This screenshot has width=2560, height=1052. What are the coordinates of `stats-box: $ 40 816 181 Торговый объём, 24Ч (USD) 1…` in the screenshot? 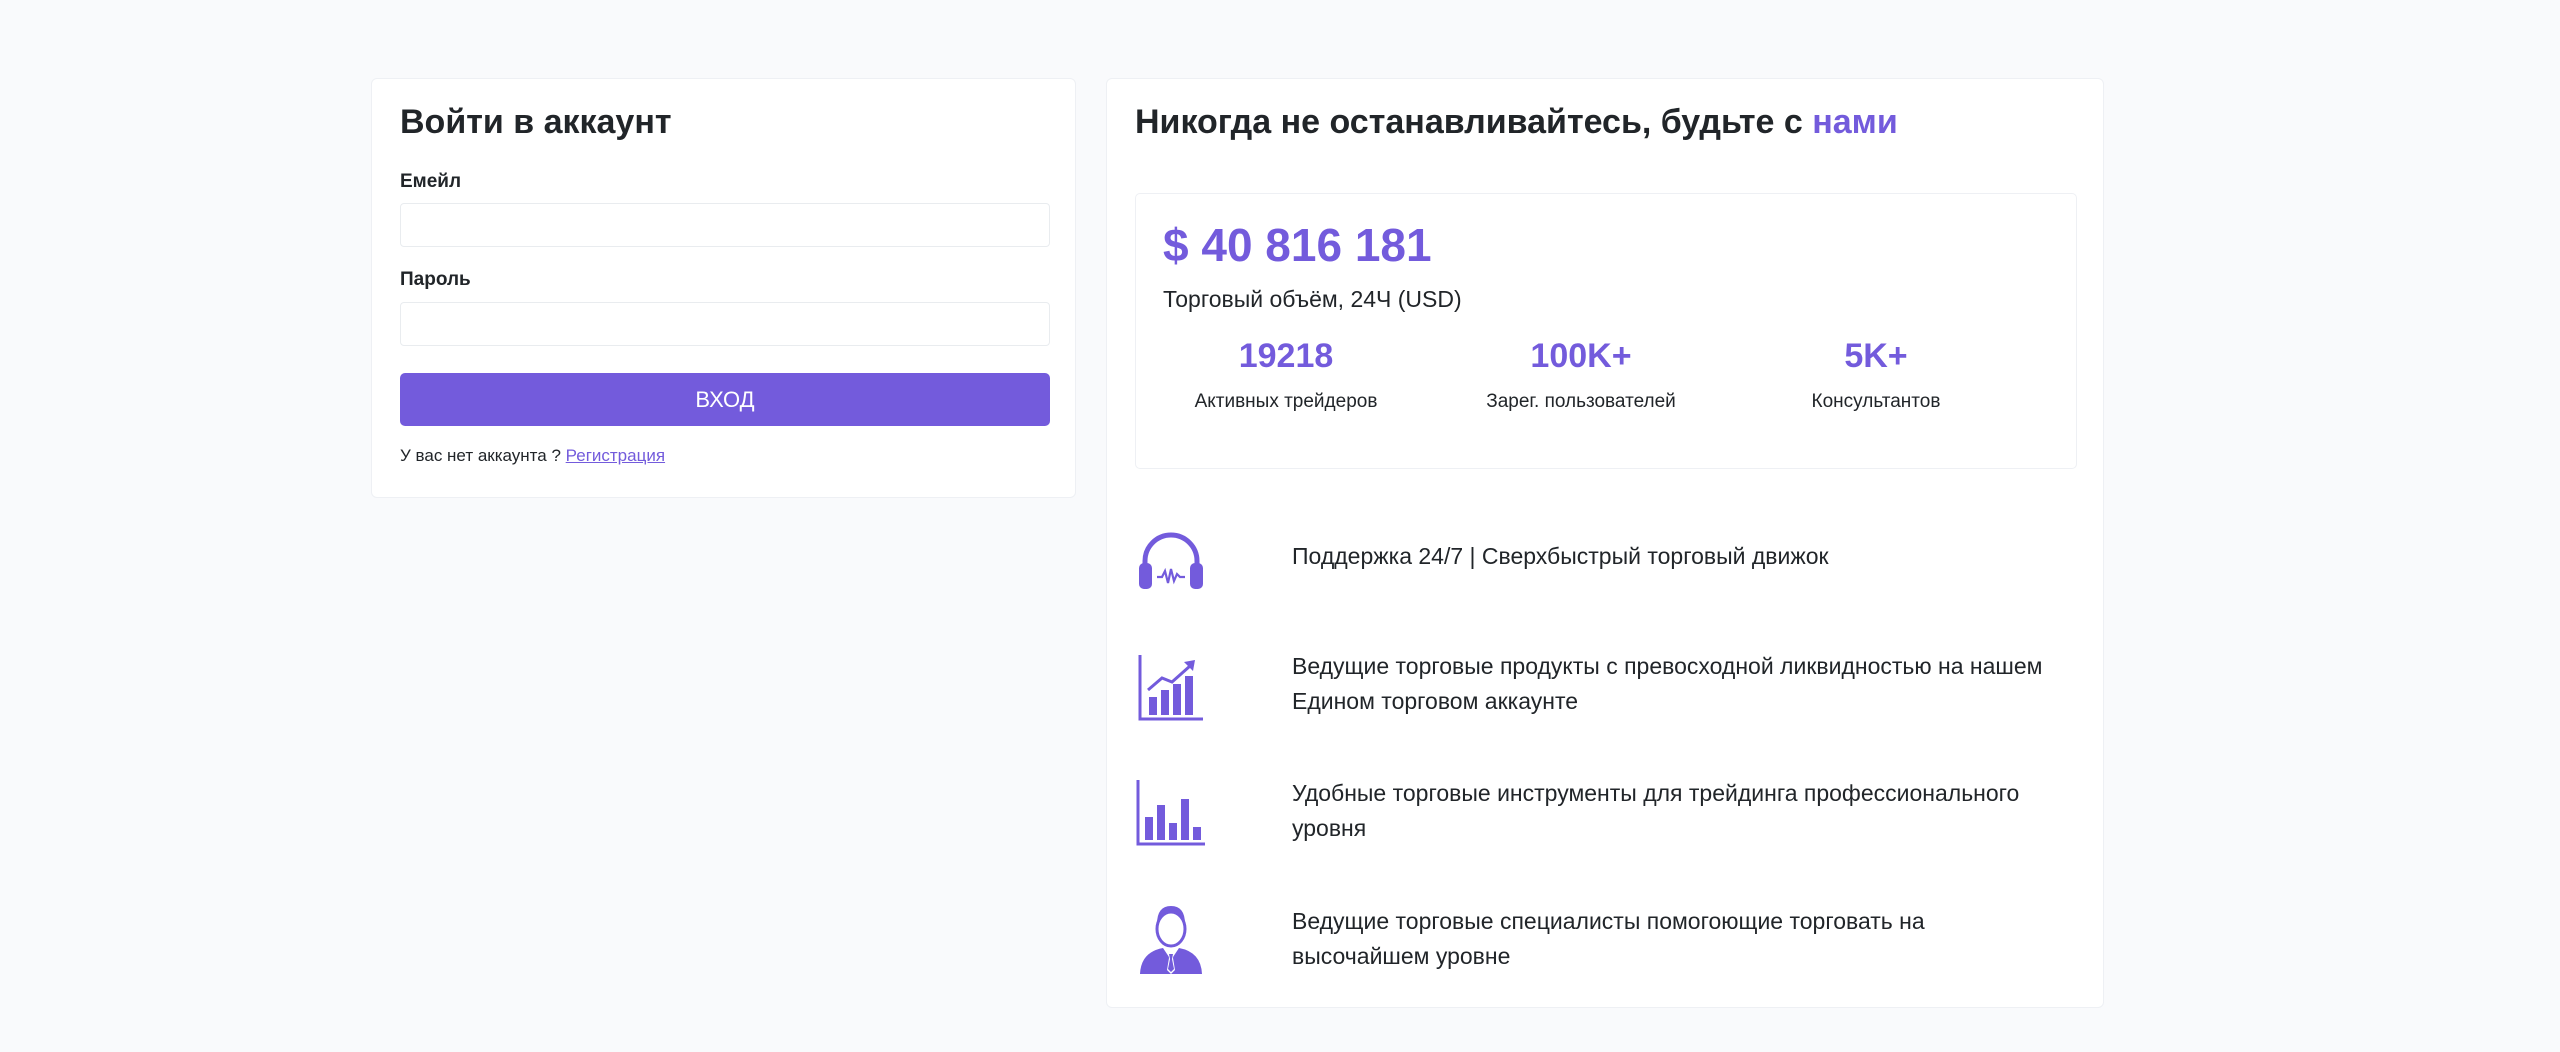 It's located at (1606, 331).